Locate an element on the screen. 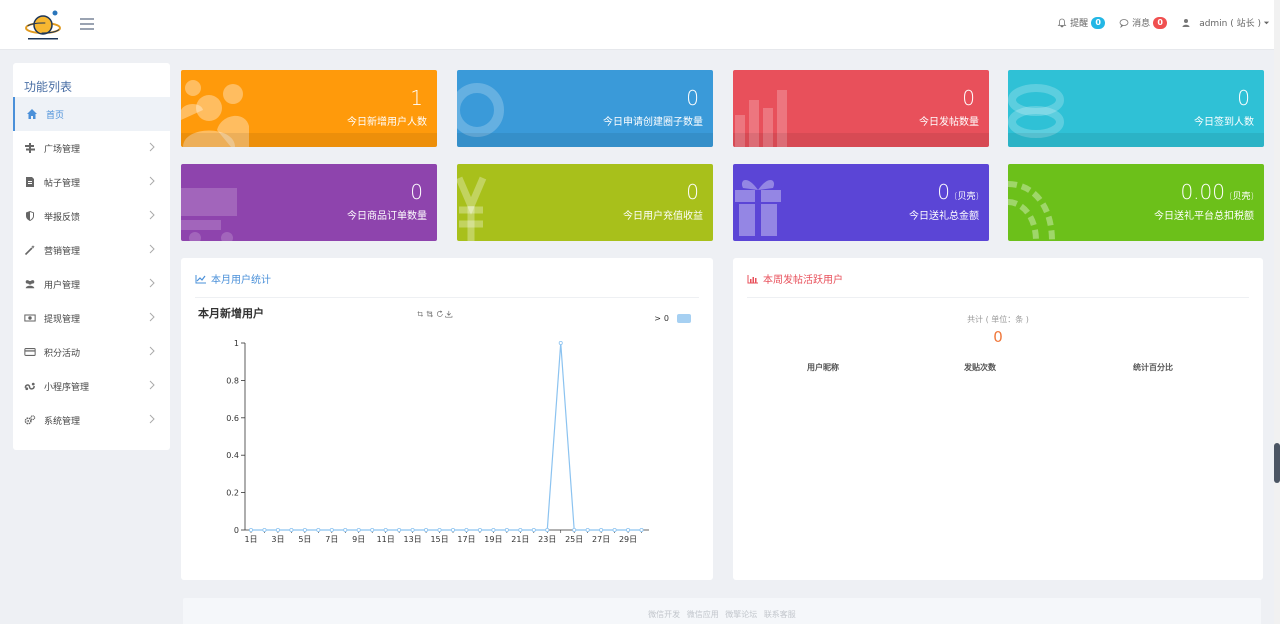  document-icon is located at coordinates (30, 182).